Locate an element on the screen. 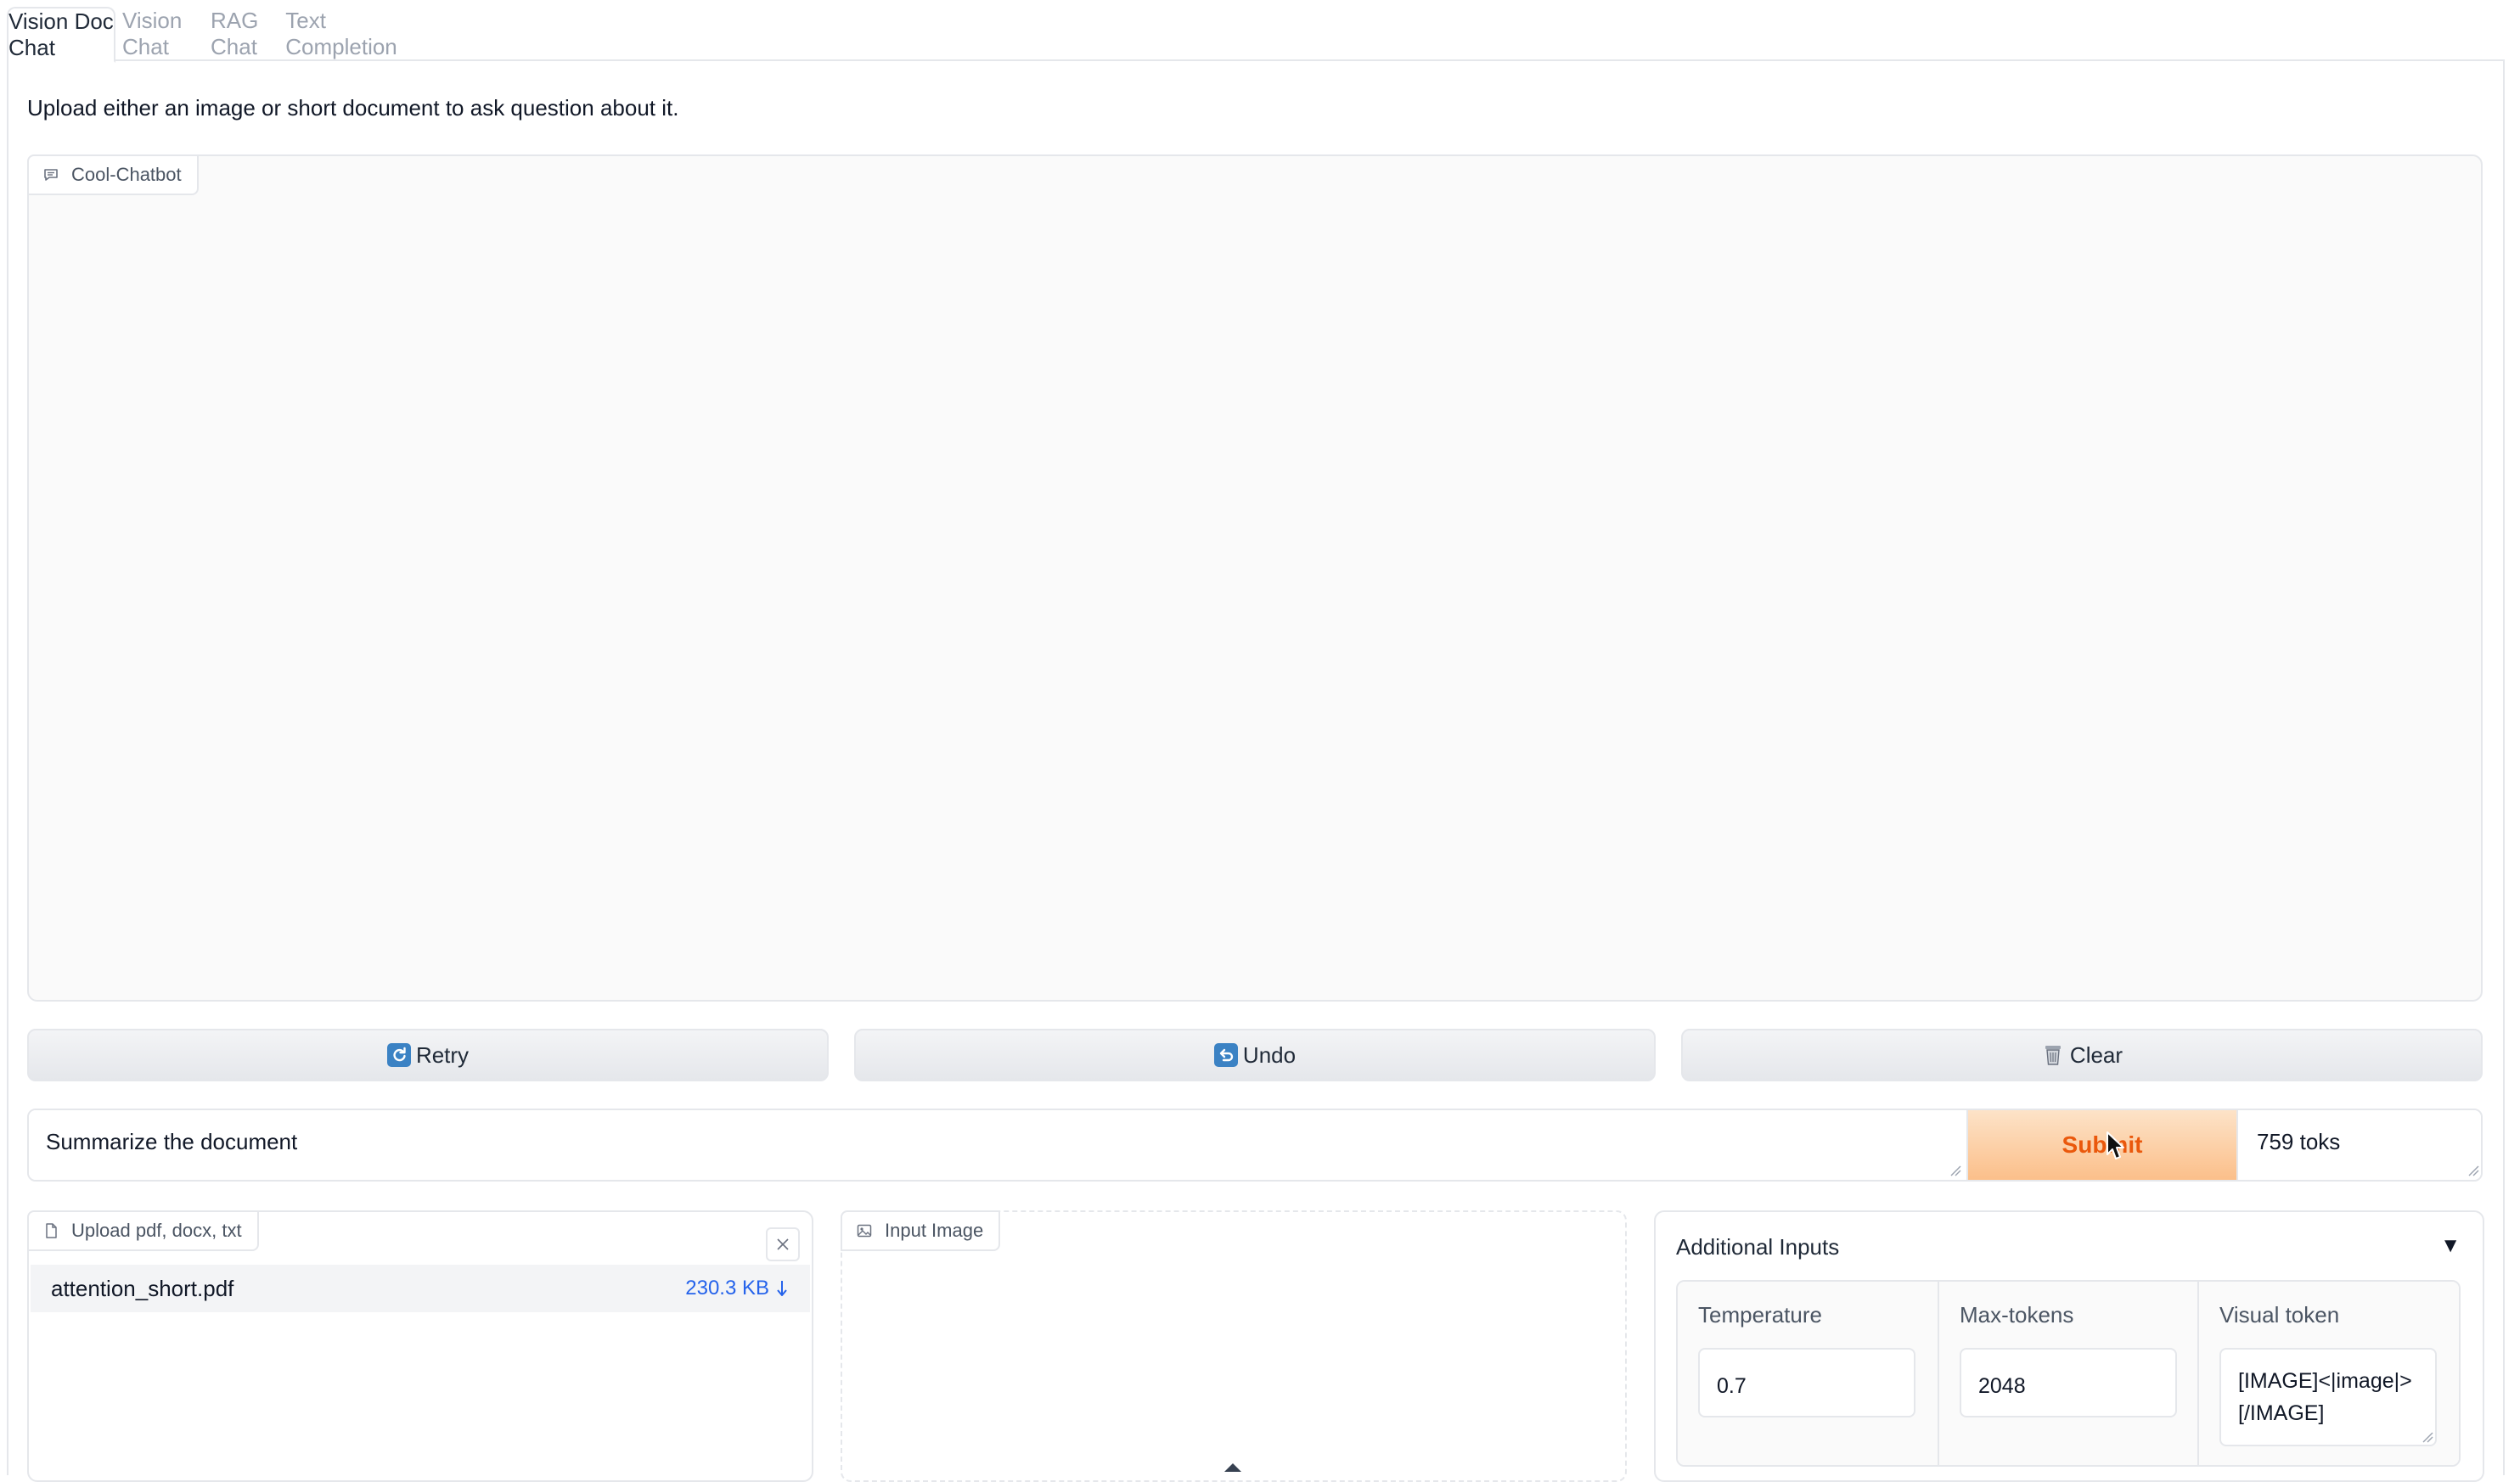 This screenshot has height=1482, width=2520. remove-file-button is located at coordinates (783, 1244).